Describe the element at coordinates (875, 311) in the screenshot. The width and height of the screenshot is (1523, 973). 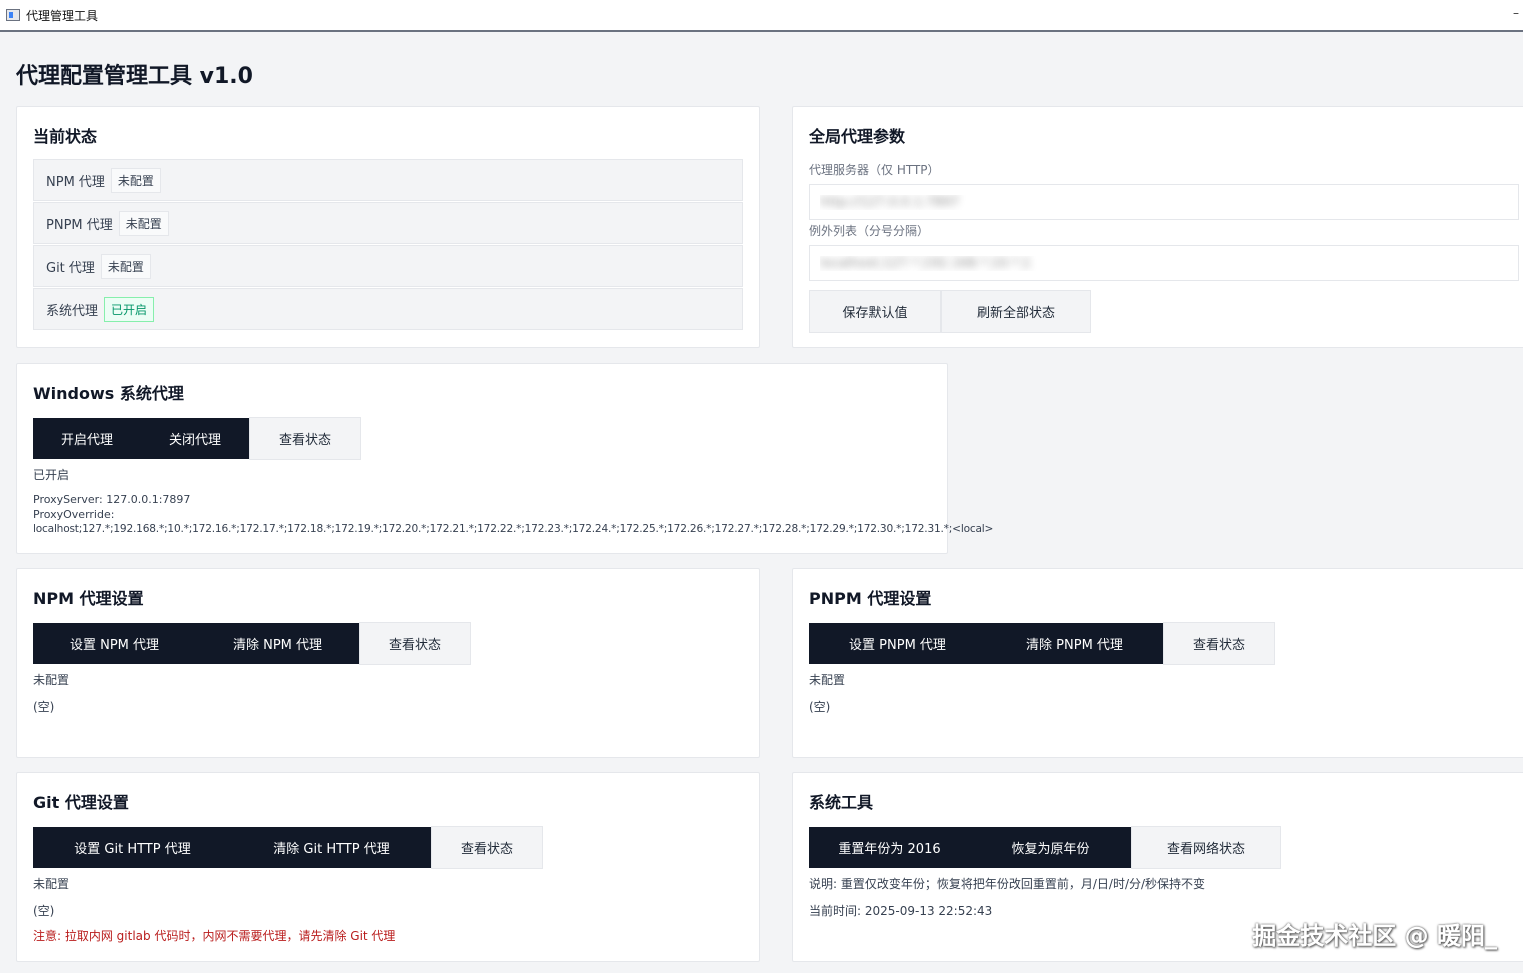
I see `save-defaults-button: 保存默认值` at that location.